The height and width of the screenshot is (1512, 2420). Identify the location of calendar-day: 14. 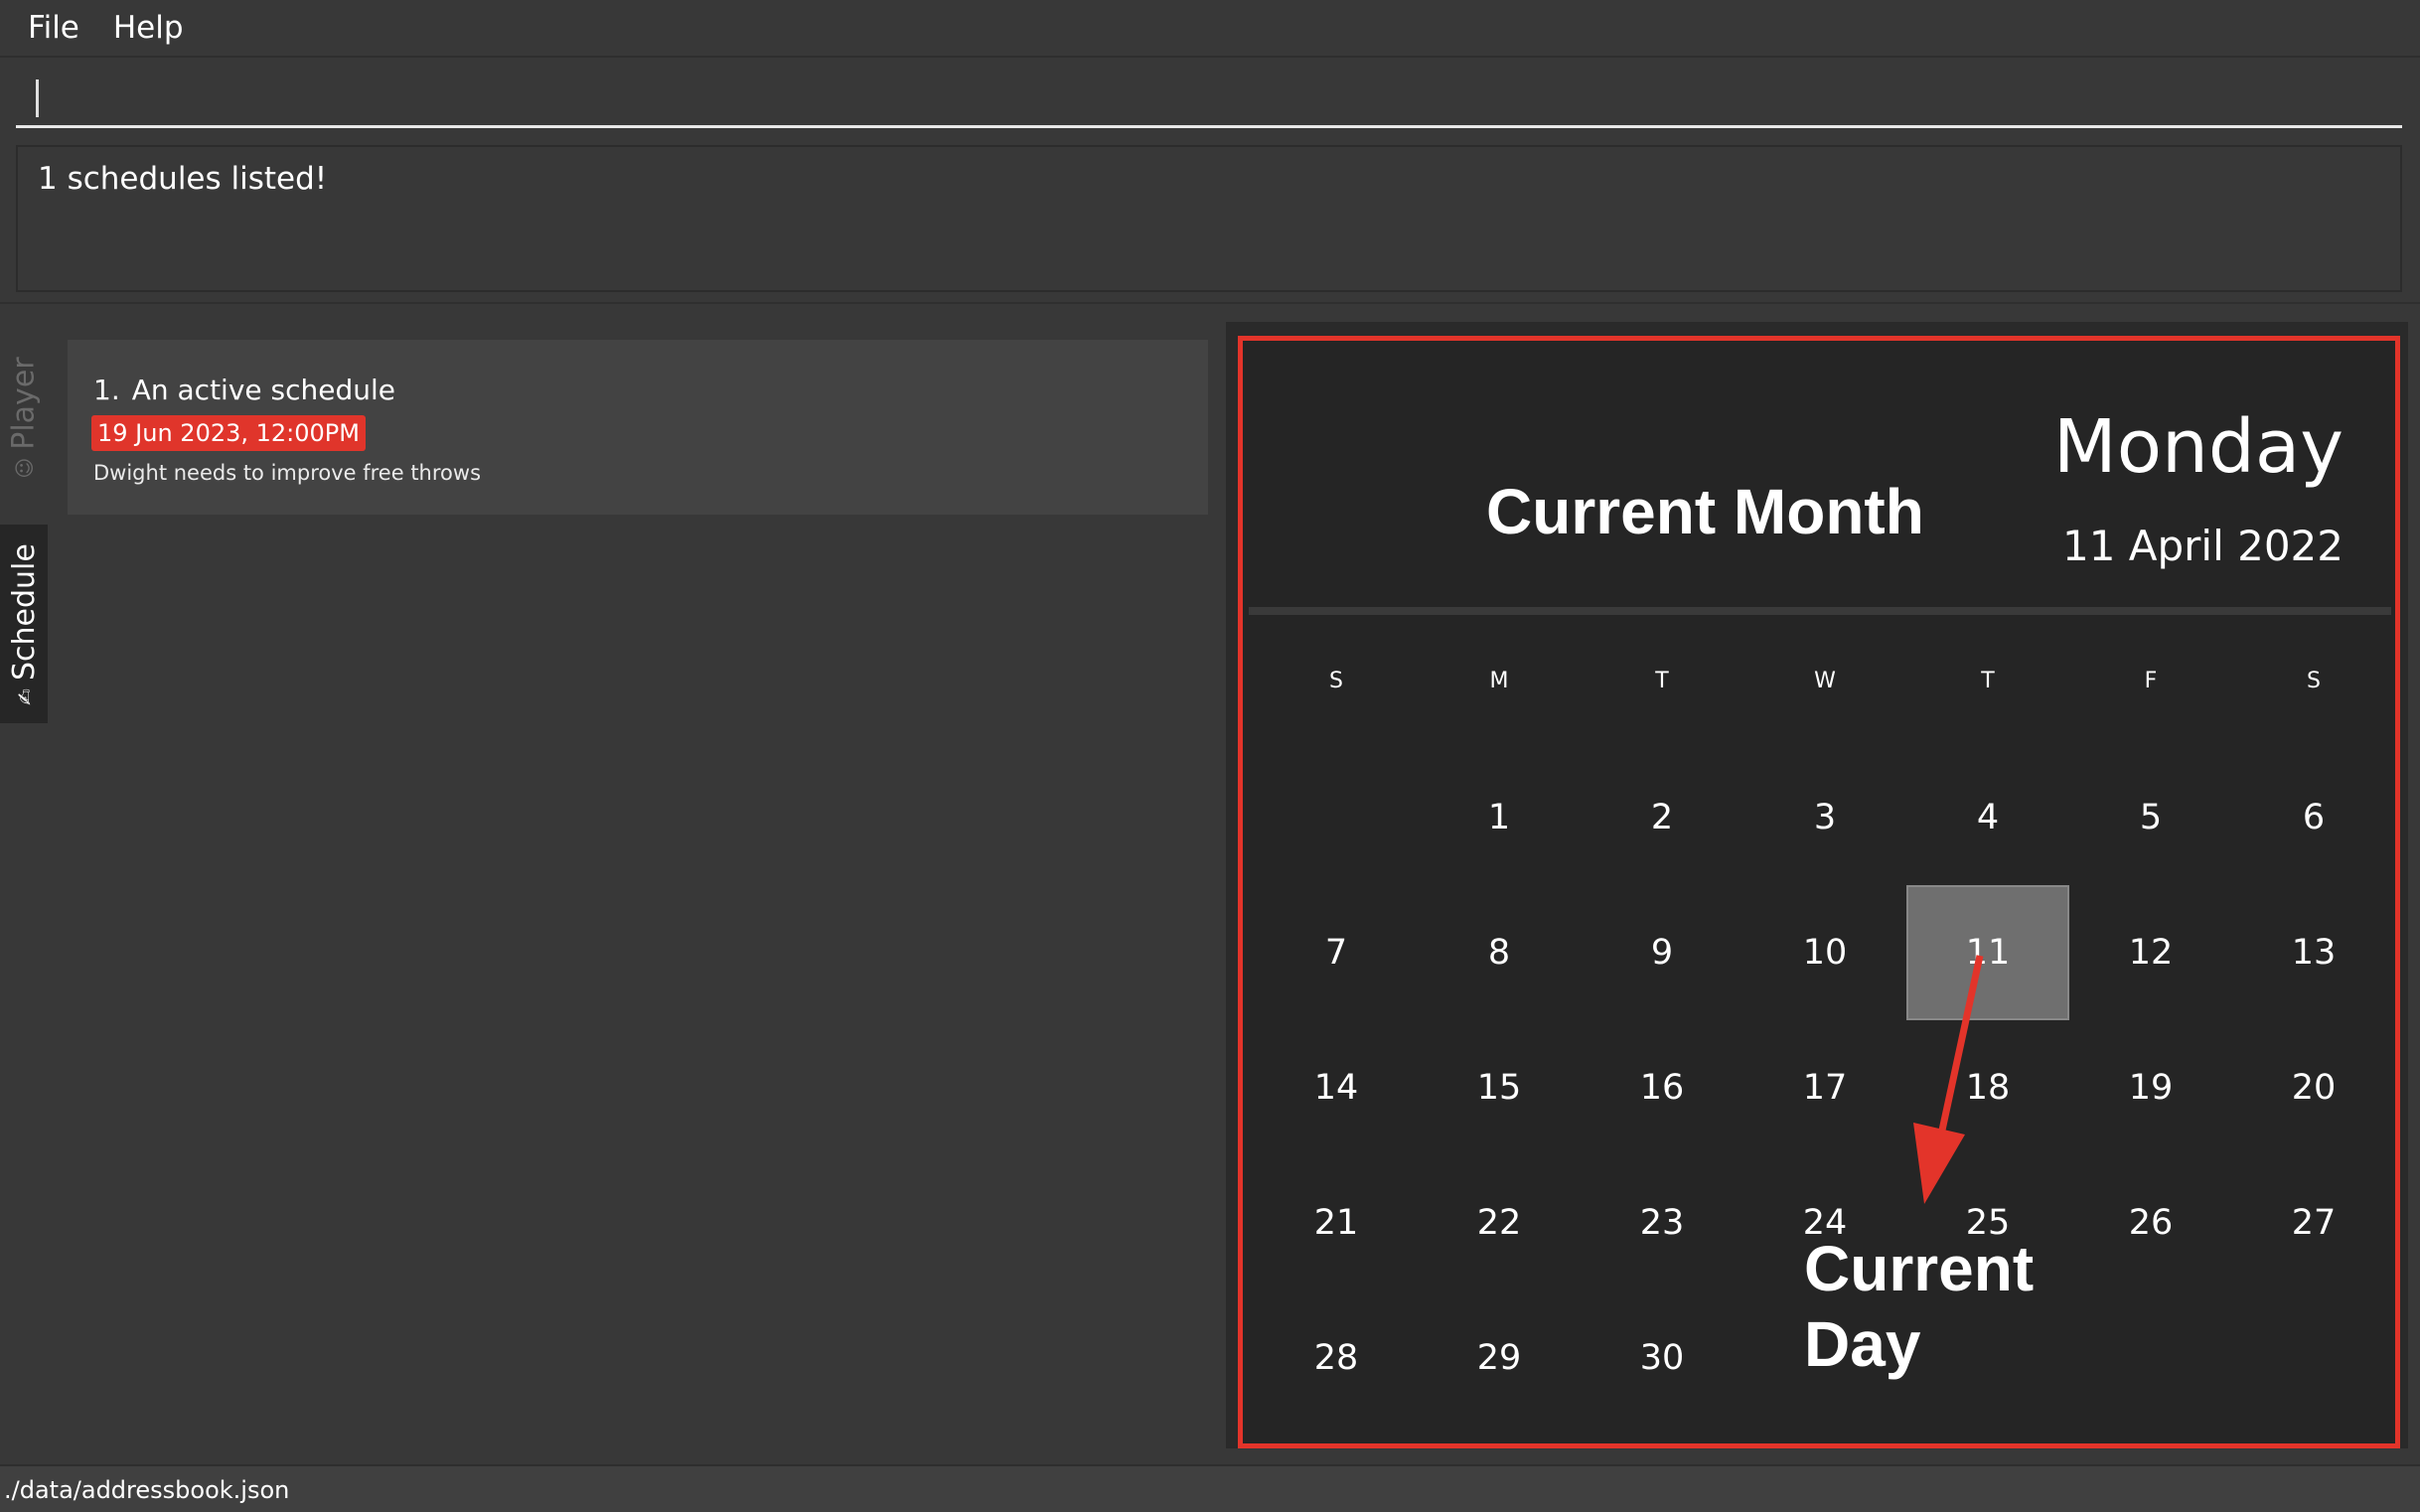
(1336, 1087).